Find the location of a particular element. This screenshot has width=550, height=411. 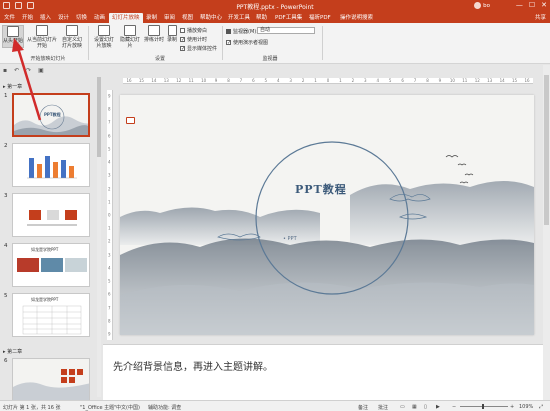

slide-thumbnail-1: PPT教程 is located at coordinates (51, 115).